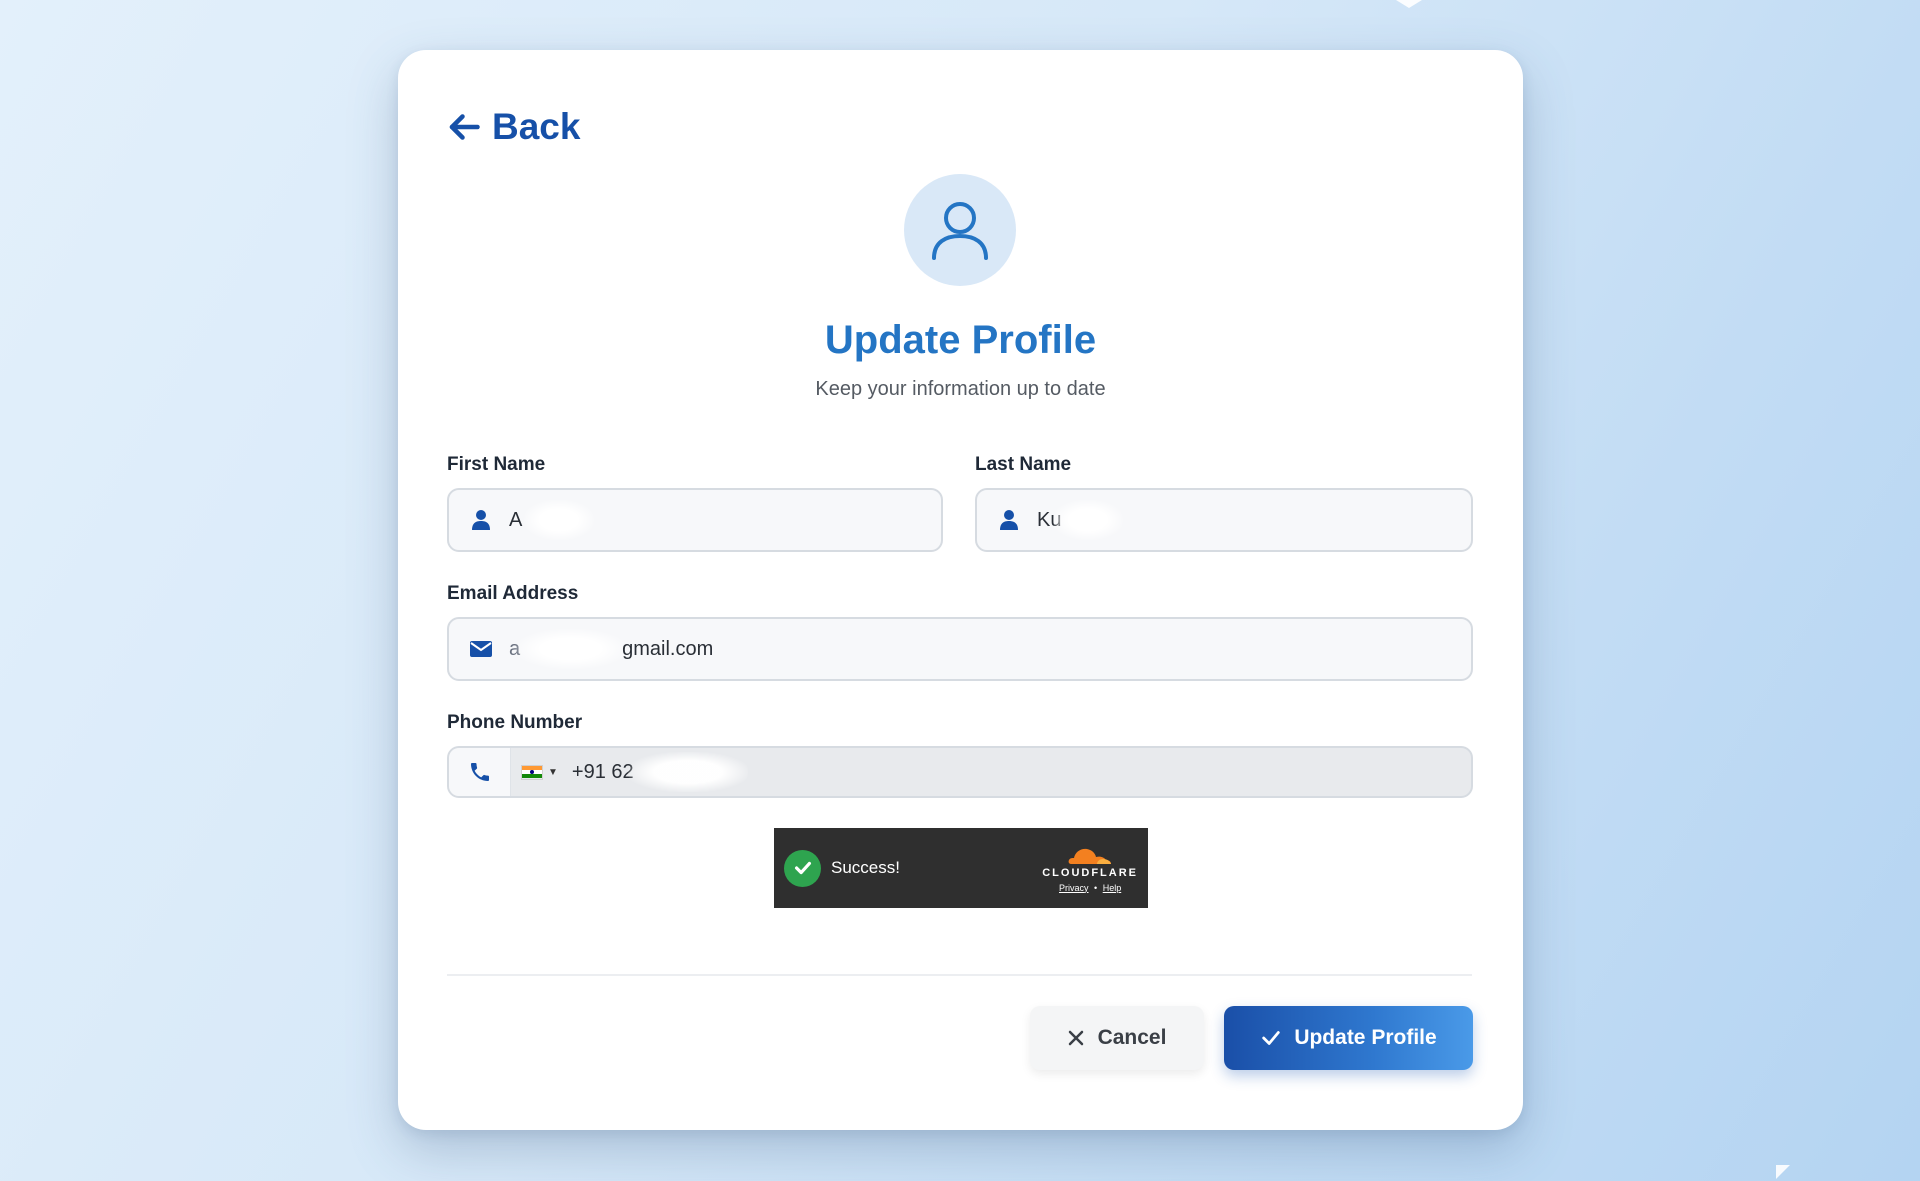 Image resolution: width=1920 pixels, height=1181 pixels. I want to click on avatar, so click(960, 230).